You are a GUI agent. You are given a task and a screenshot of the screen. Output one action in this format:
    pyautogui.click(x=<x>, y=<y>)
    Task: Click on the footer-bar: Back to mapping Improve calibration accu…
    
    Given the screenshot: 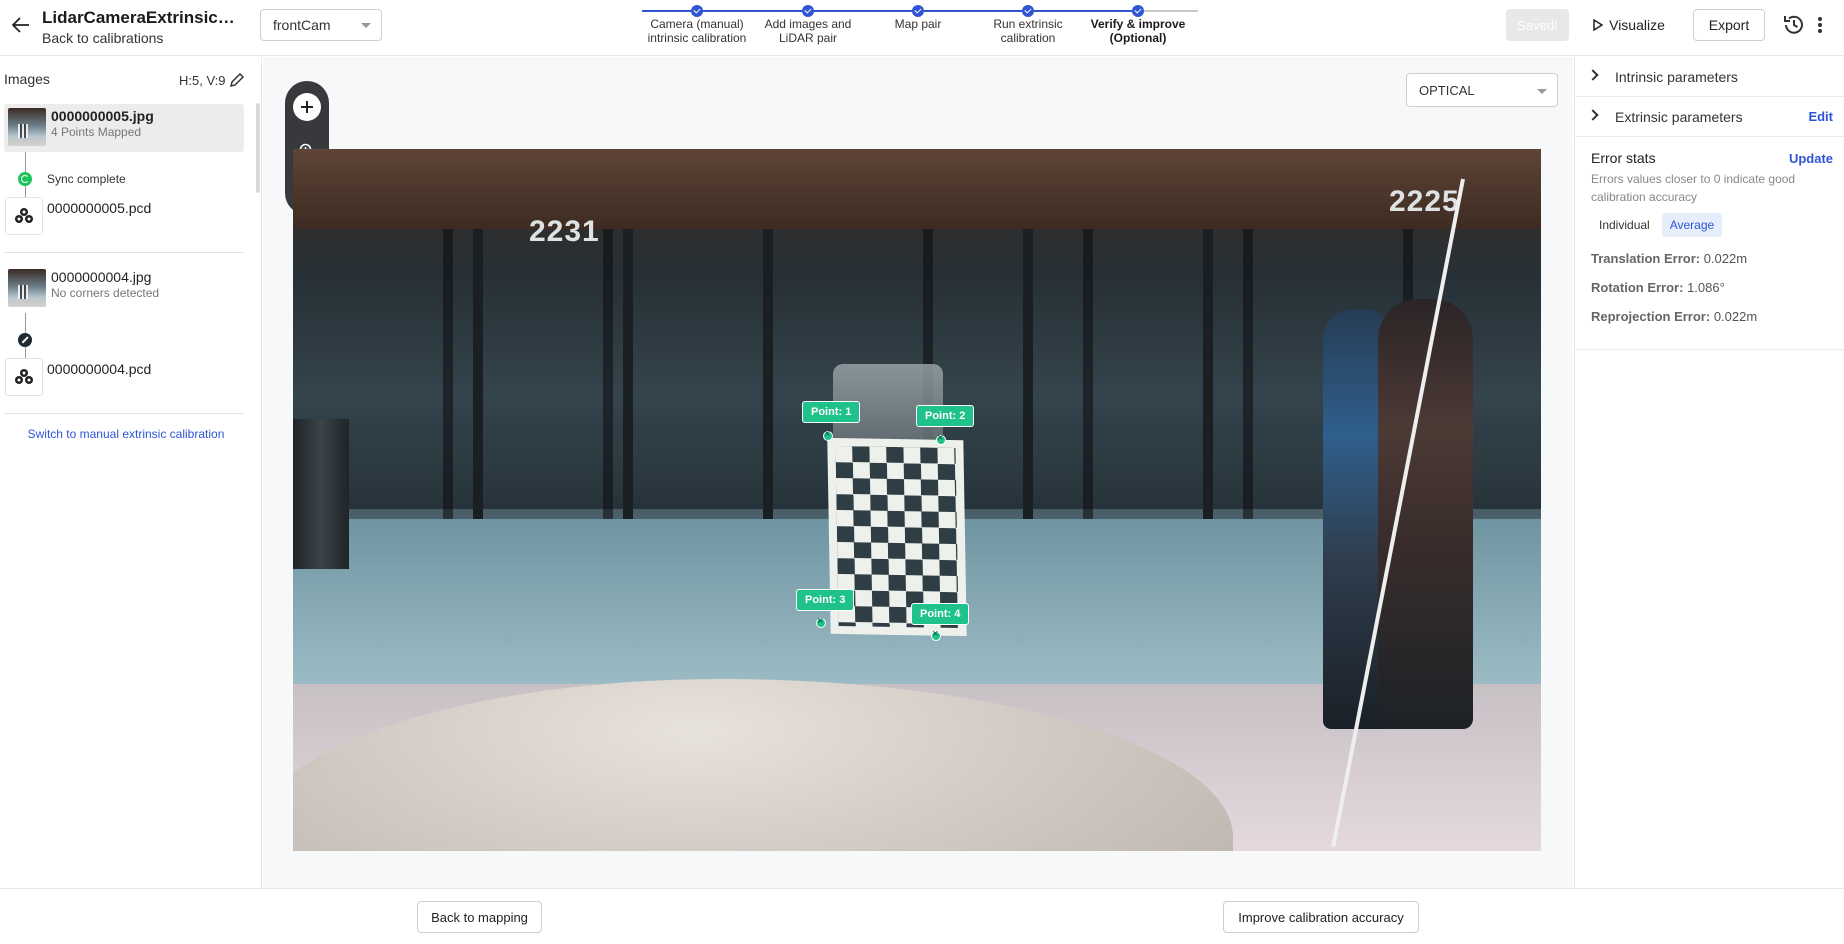 What is the action you would take?
    pyautogui.click(x=922, y=916)
    